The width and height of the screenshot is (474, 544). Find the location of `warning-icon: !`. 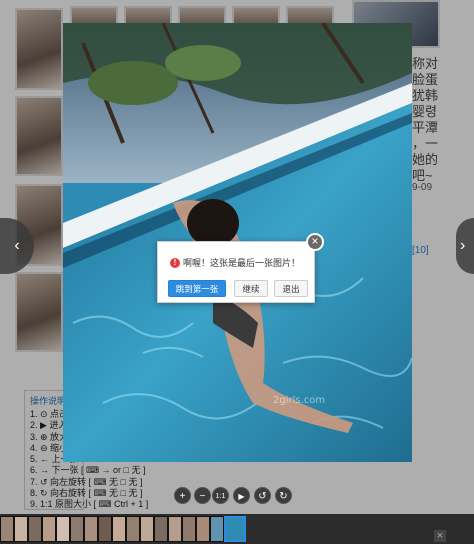

warning-icon: ! is located at coordinates (175, 262).